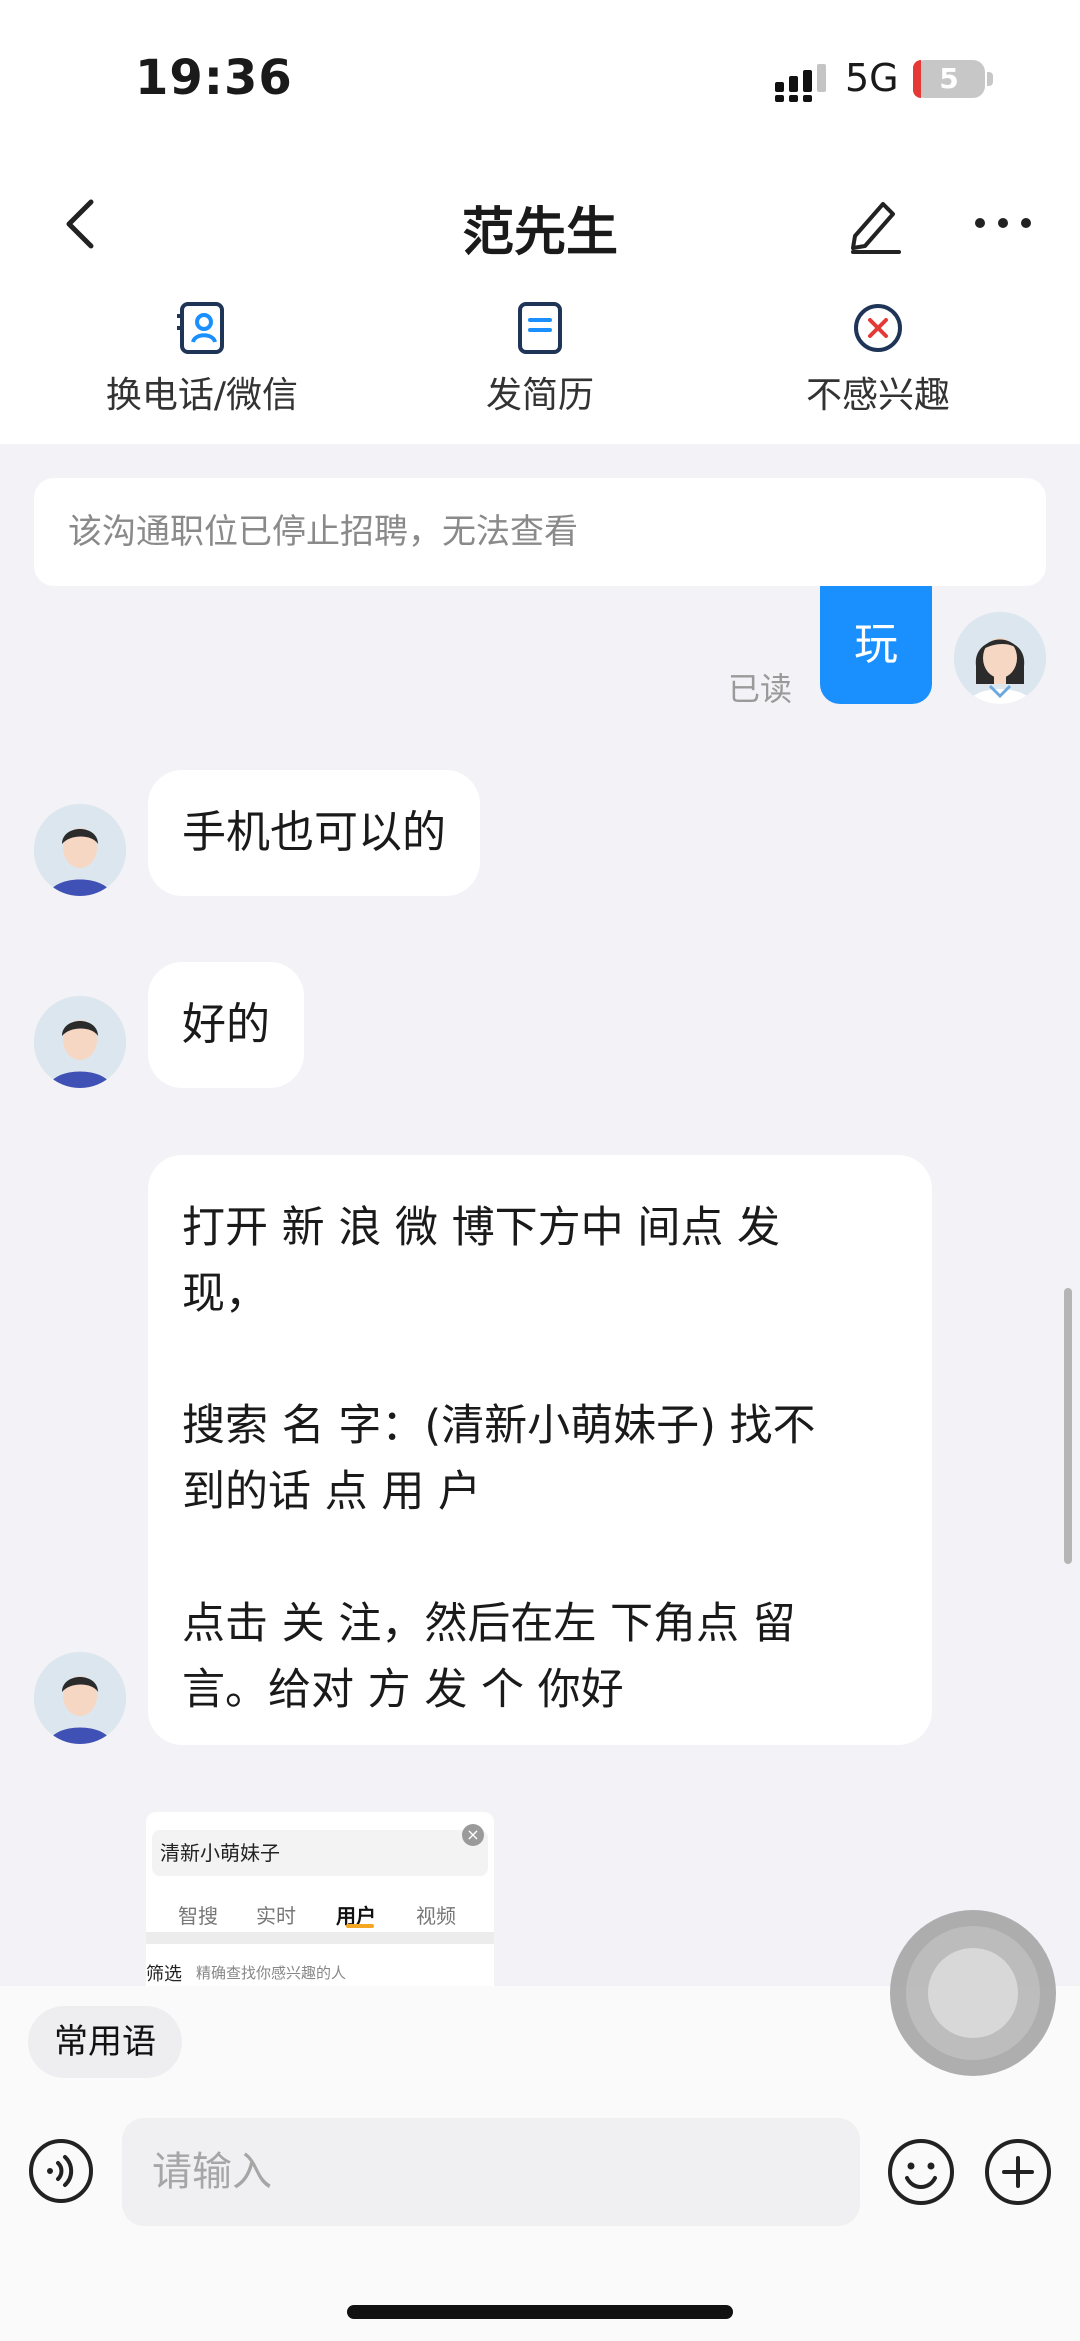 The height and width of the screenshot is (2341, 1080). I want to click on long-message-line: 点击 关 注，然后在左 下角点 留, so click(489, 1624).